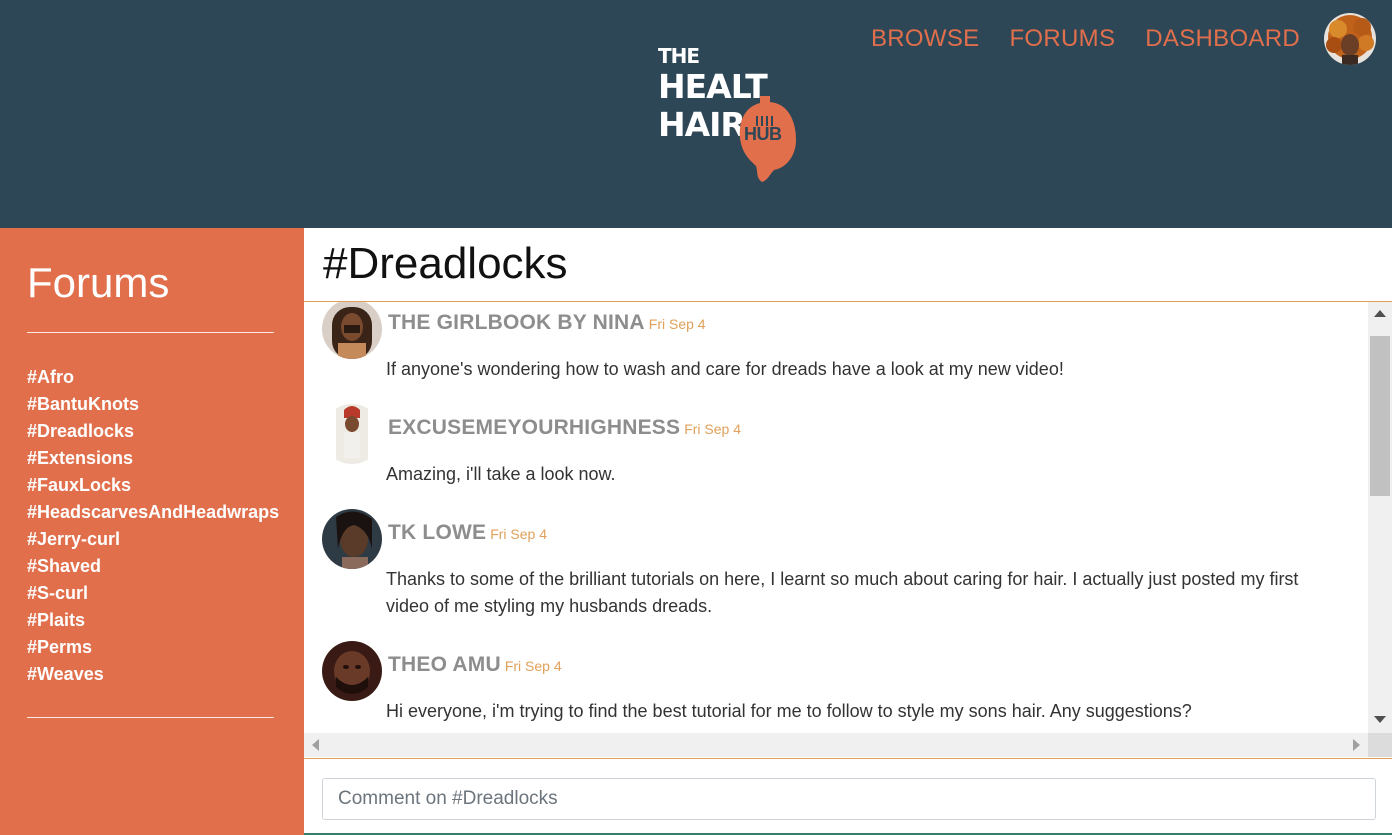 The image size is (1392, 835). I want to click on sidebar-divider-bottom, so click(150, 717).